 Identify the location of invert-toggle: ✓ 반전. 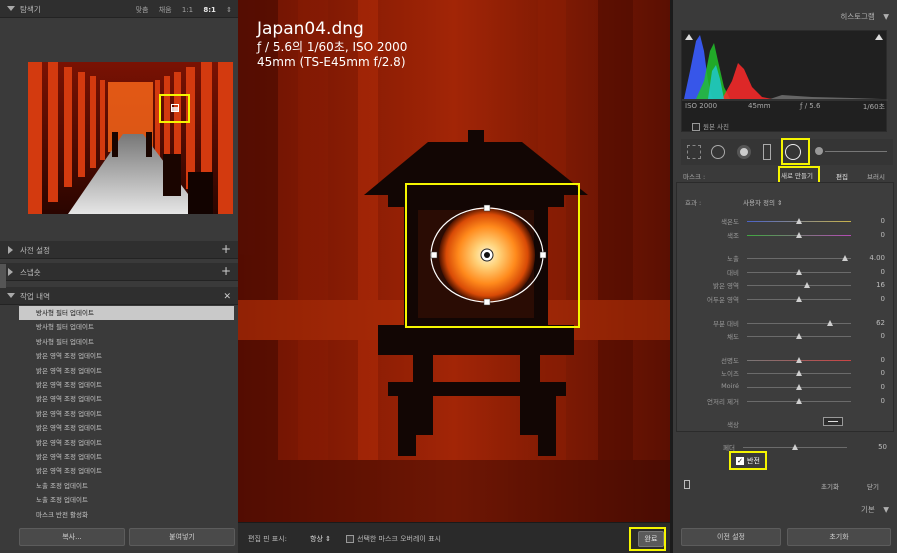
(748, 461).